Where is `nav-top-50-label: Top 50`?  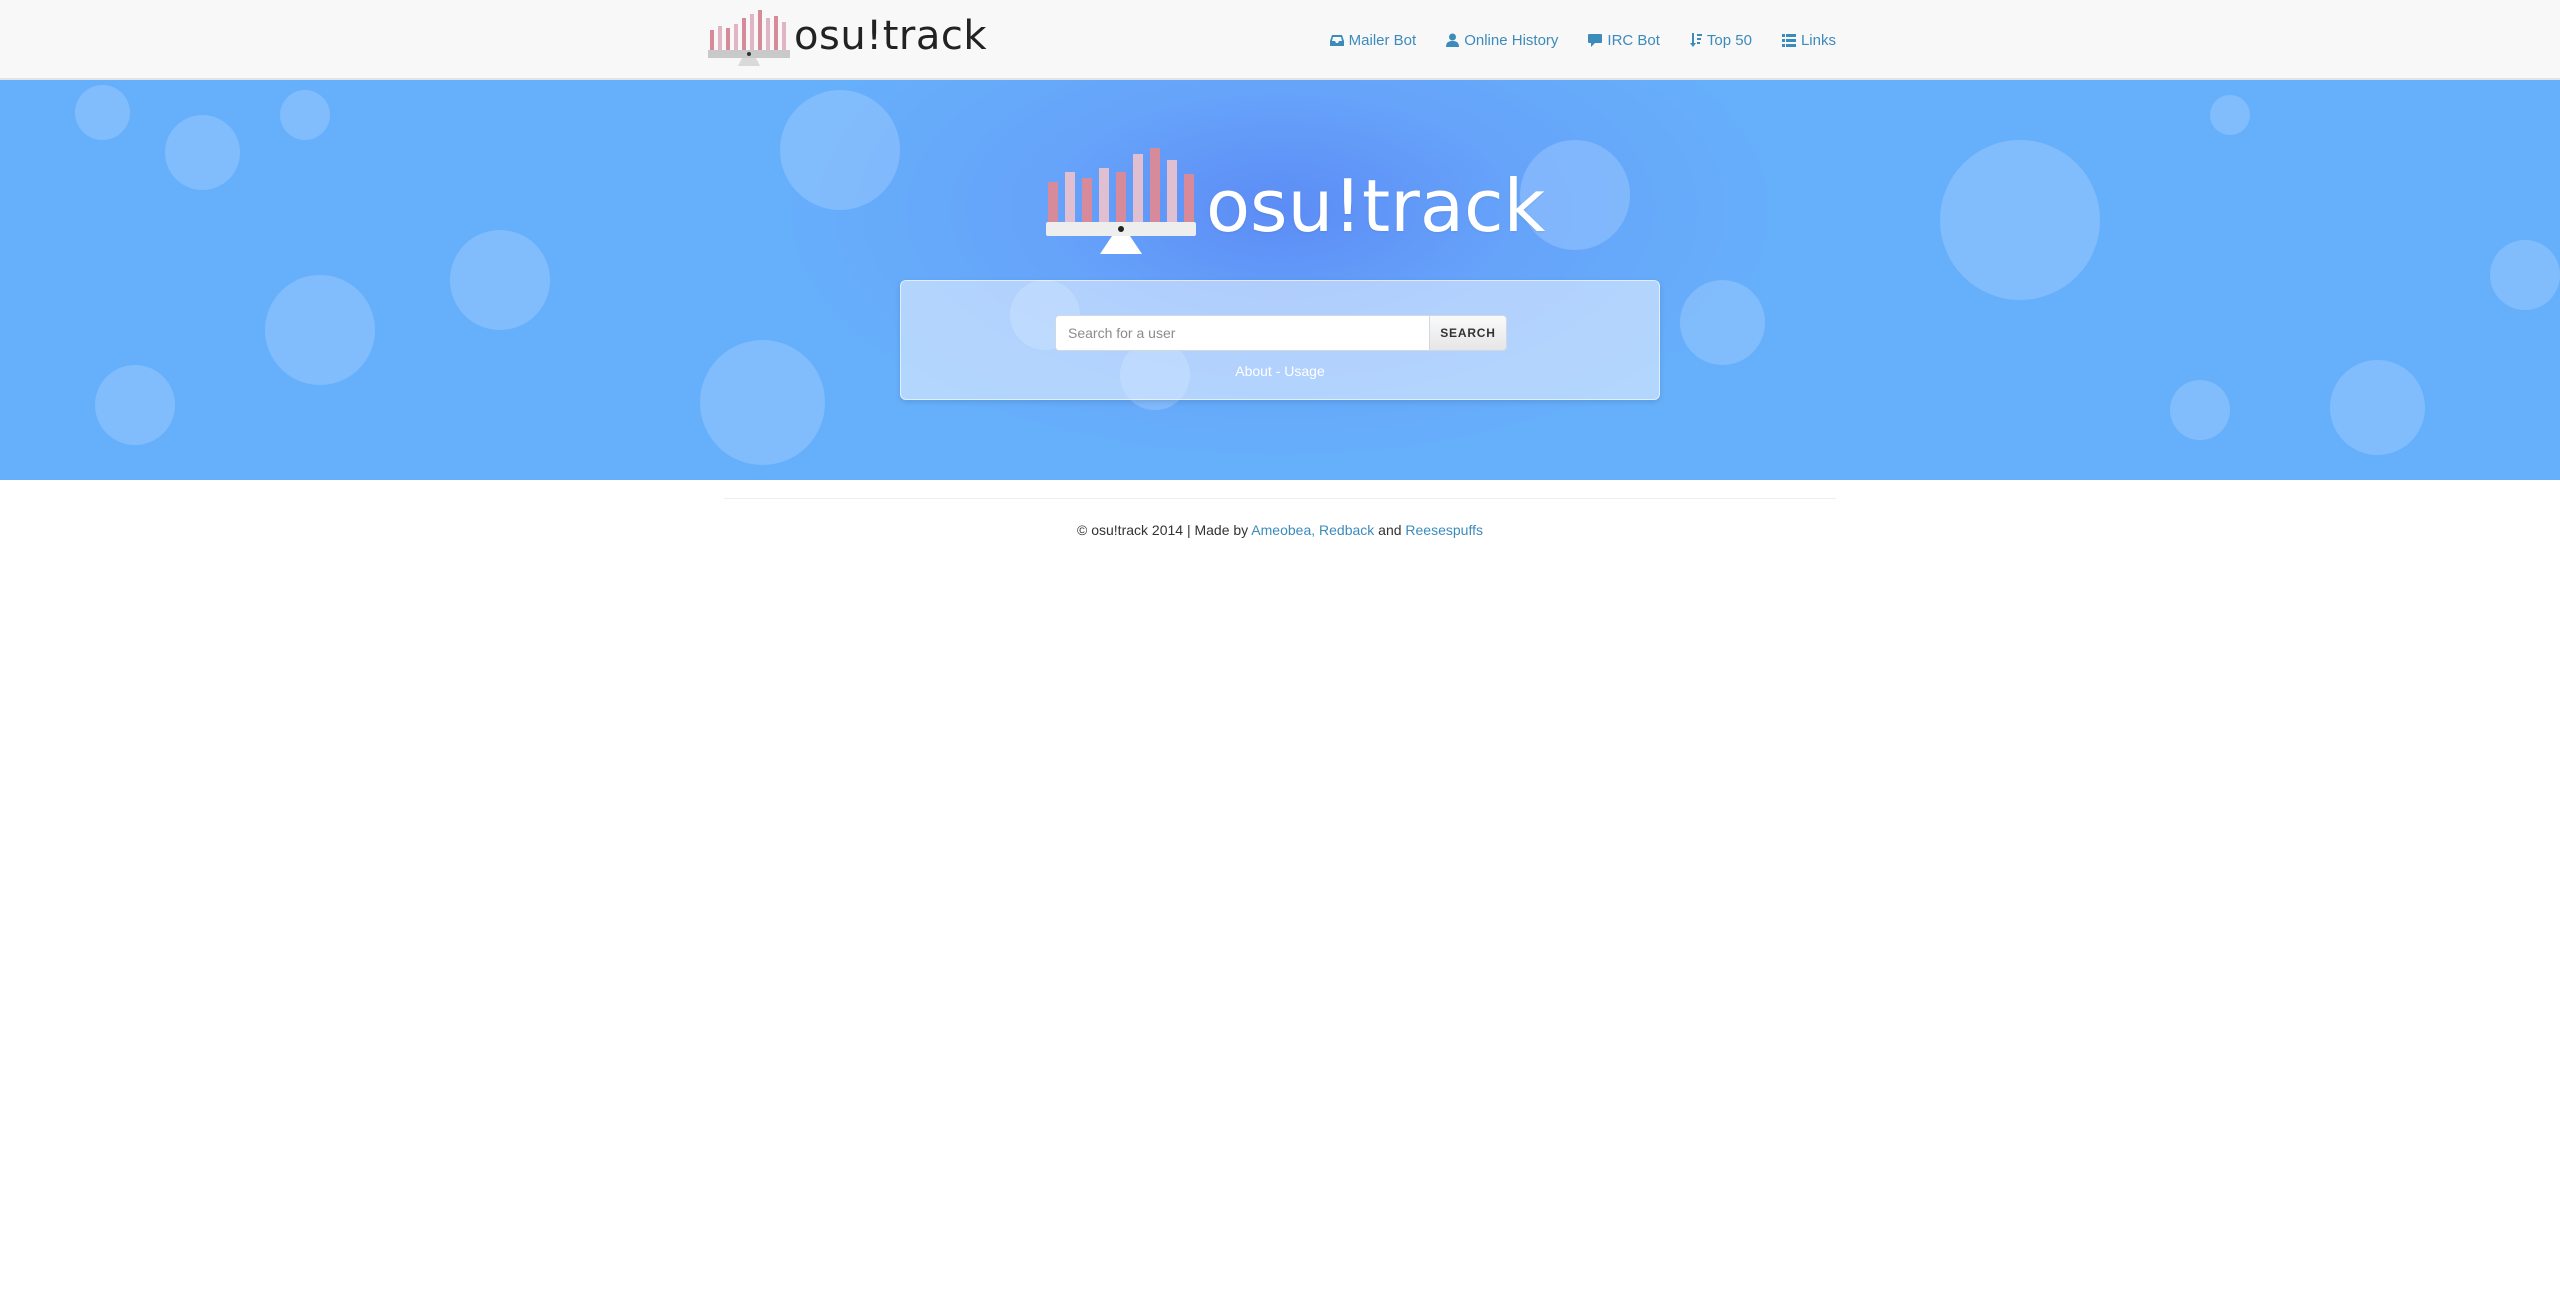 nav-top-50-label: Top 50 is located at coordinates (1729, 40).